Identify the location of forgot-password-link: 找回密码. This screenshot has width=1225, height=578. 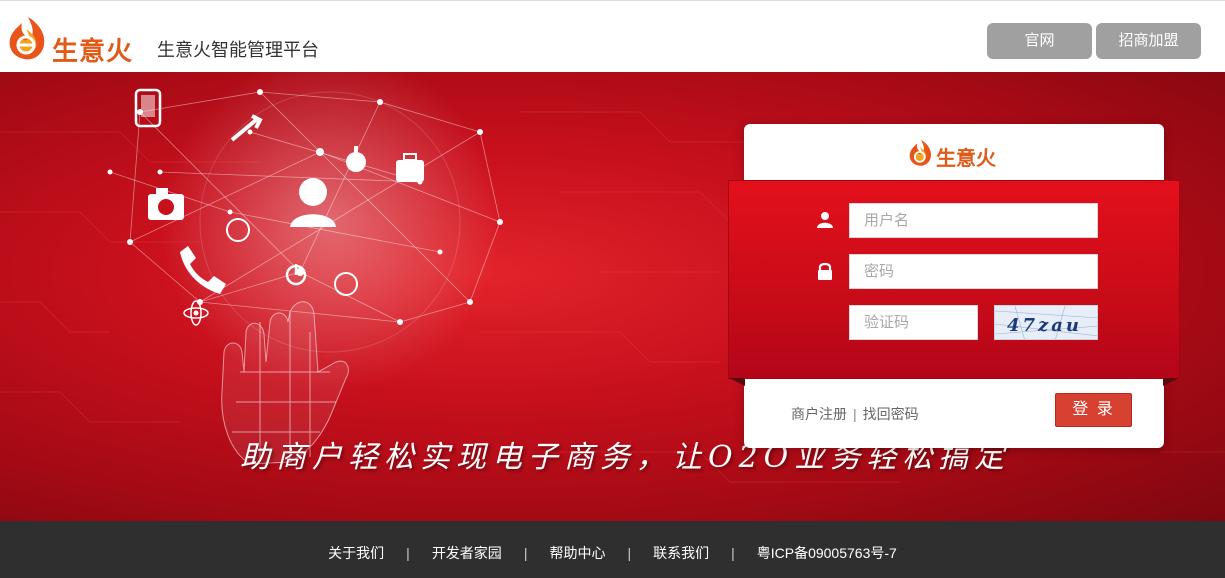
(891, 414).